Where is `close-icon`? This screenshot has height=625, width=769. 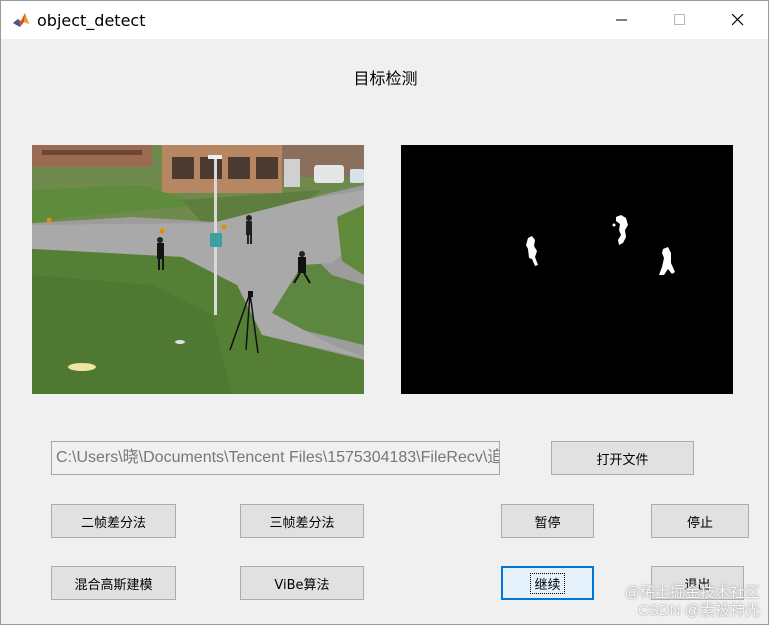
close-icon is located at coordinates (738, 20).